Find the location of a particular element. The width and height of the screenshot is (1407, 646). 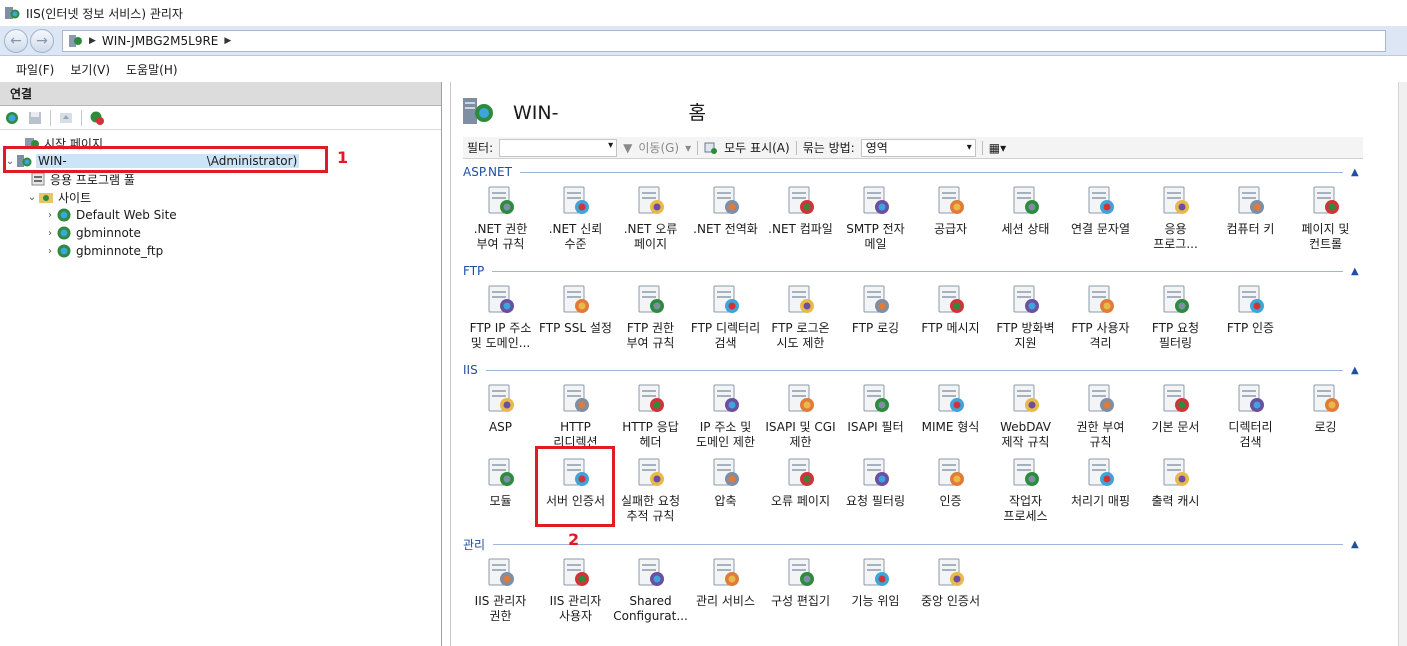

filter-input is located at coordinates (558, 147).